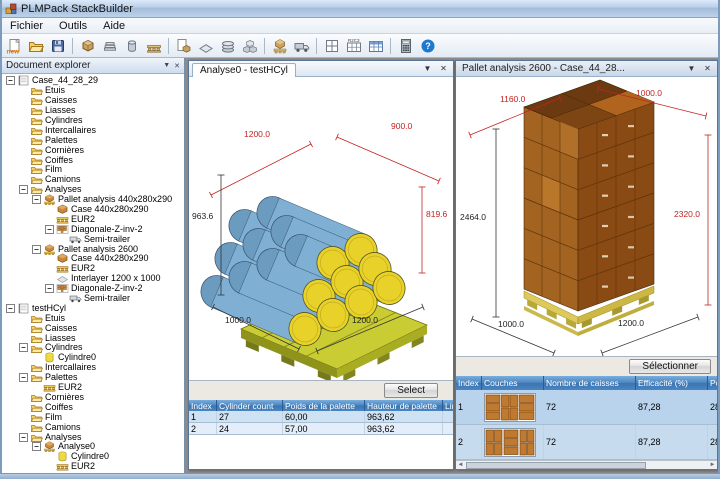 The image size is (720, 479). I want to click on table-row: 1 7287,28285,00, so click(586, 407).